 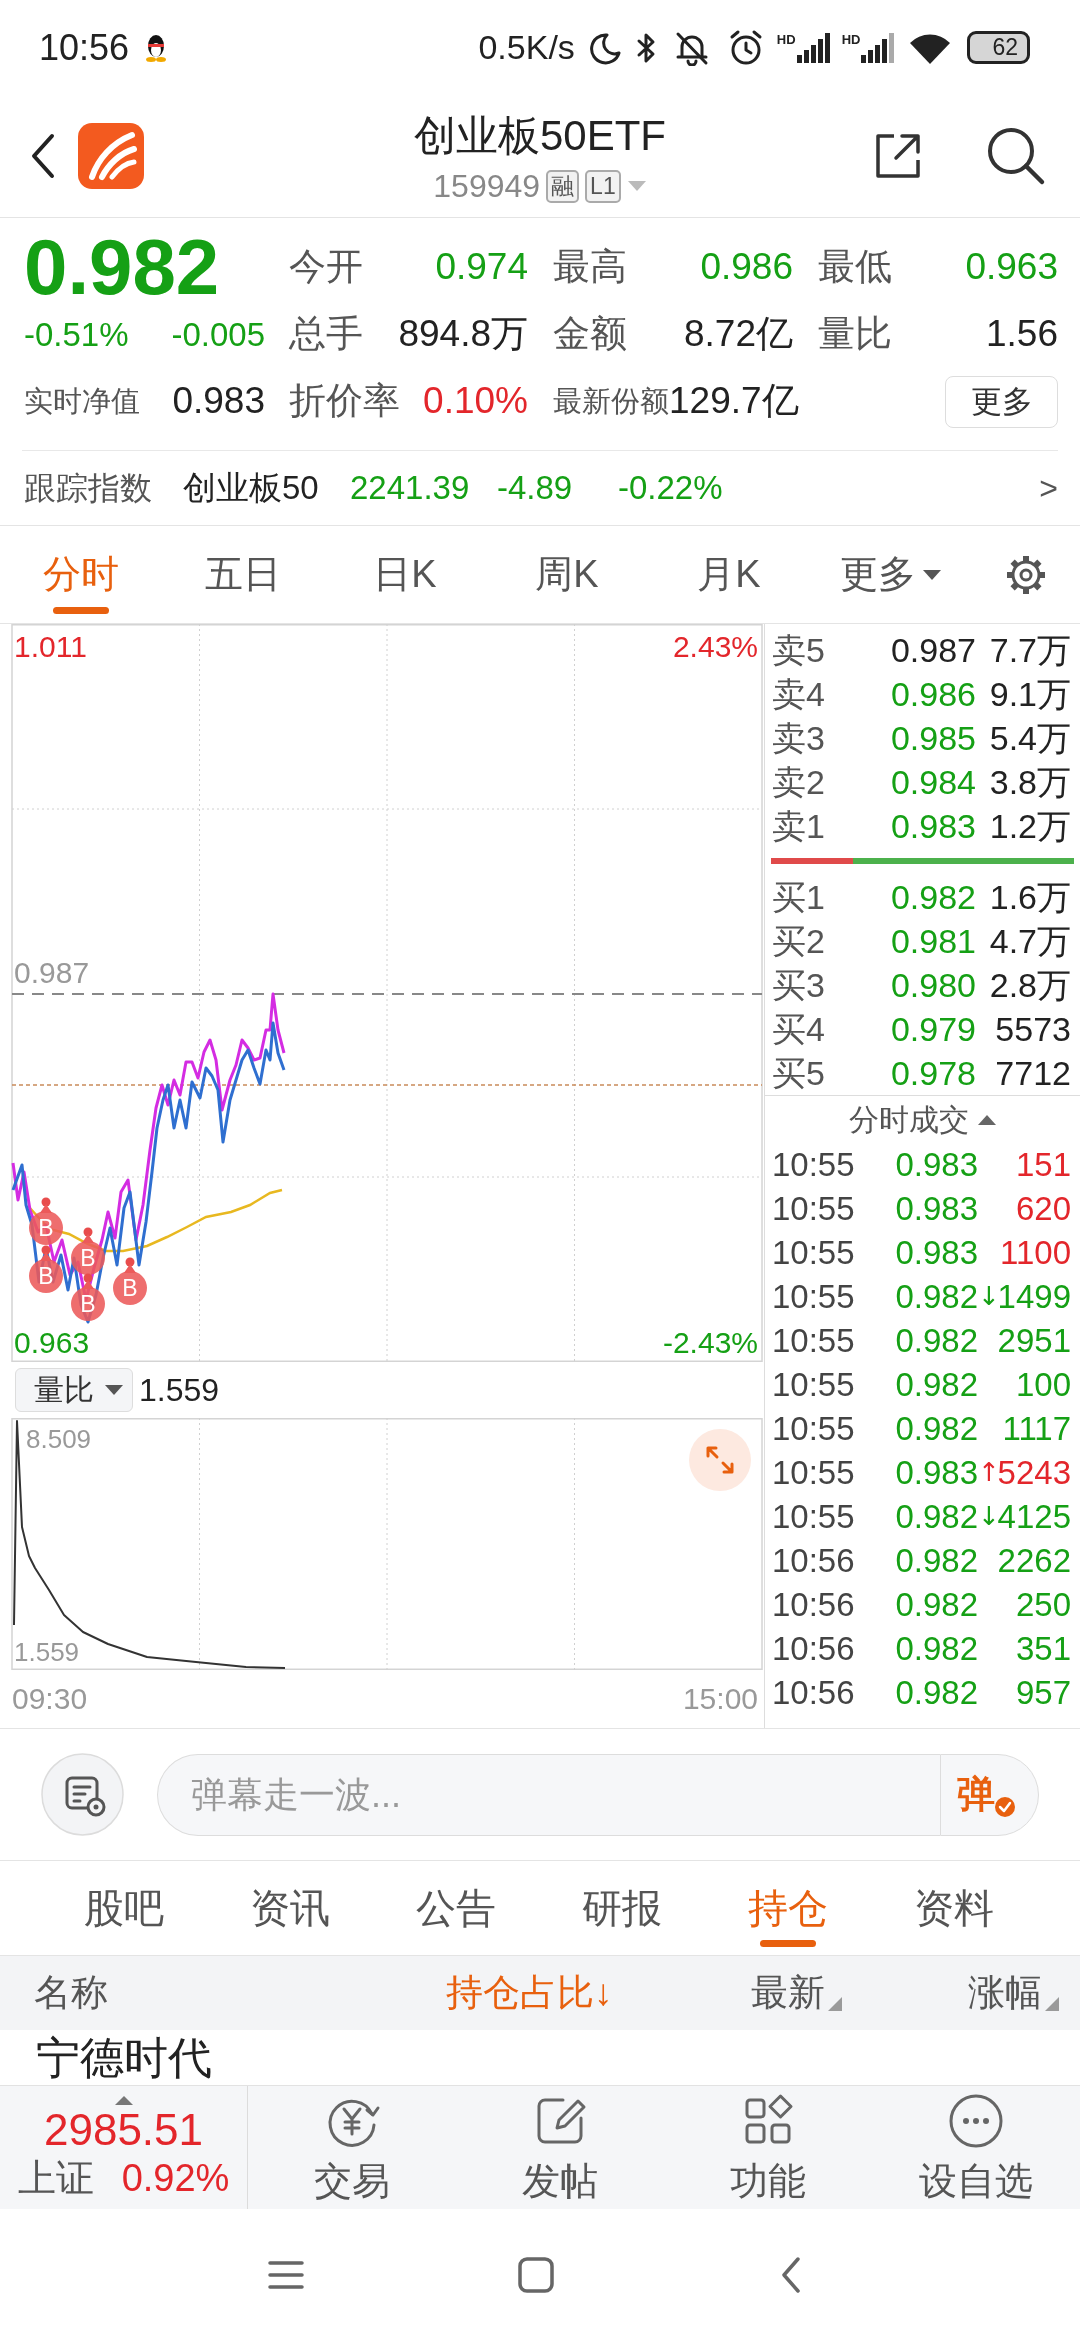 What do you see at coordinates (729, 574) in the screenshot?
I see `chart-tab: 月K` at bounding box center [729, 574].